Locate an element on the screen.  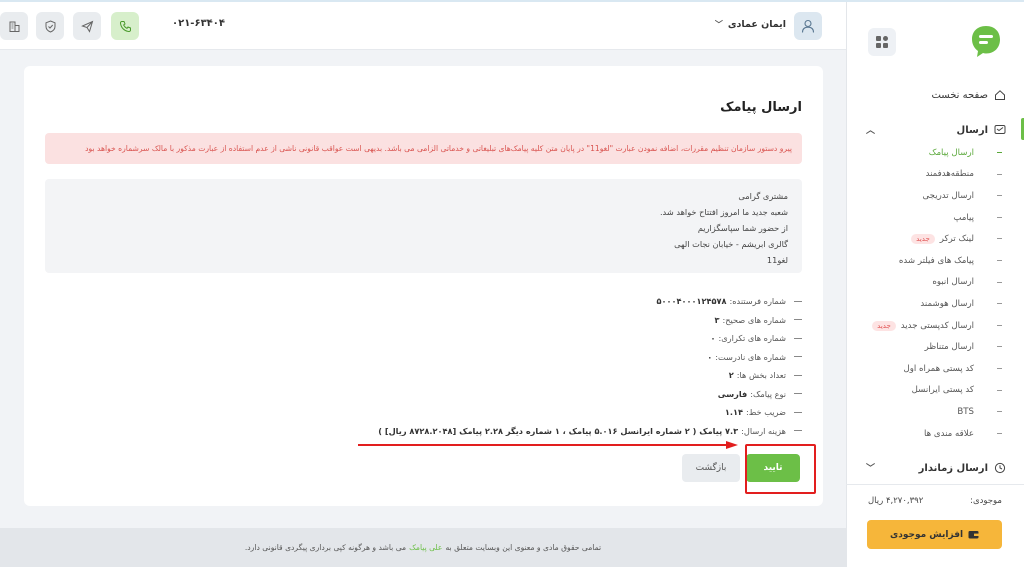
submenu-item: BTS is located at coordinates (935, 412).